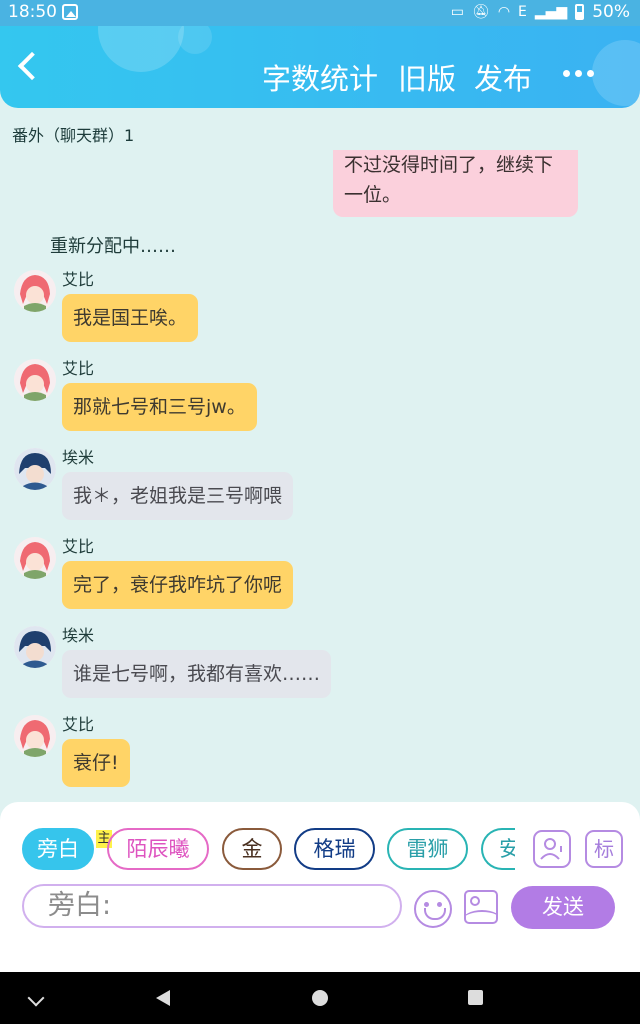 Image resolution: width=640 pixels, height=1024 pixels. Describe the element at coordinates (611, 12) in the screenshot. I see `battery-level: 50%` at that location.